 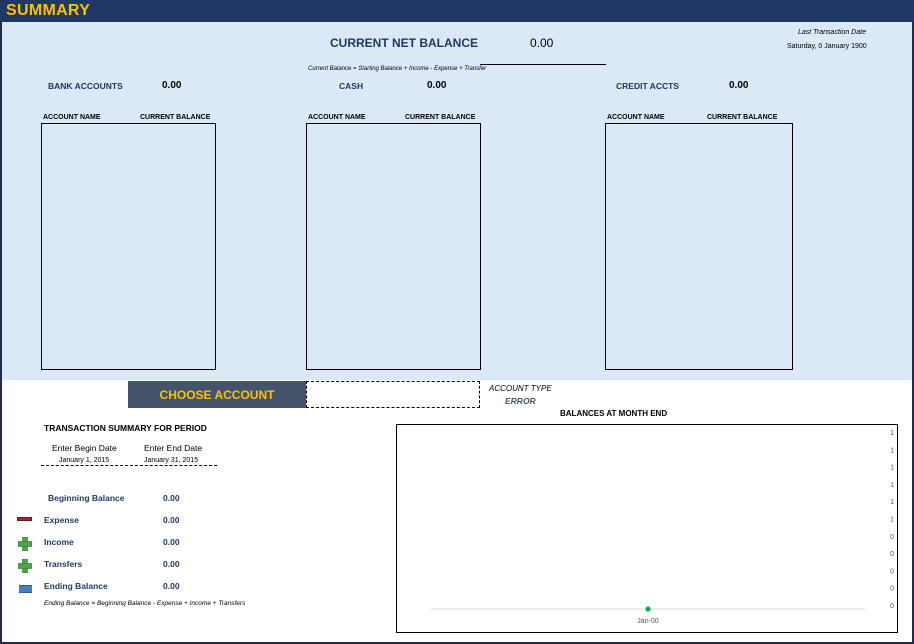 I want to click on cash-col-account-name: ACCOUNT NAME, so click(x=337, y=117).